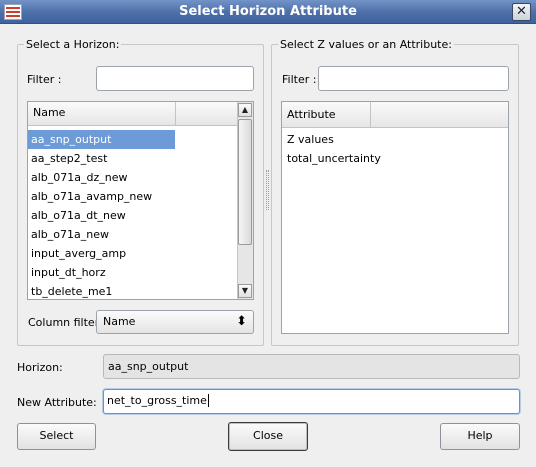 This screenshot has width=536, height=467. I want to click on horizon-filter-label: Filter :, so click(44, 79).